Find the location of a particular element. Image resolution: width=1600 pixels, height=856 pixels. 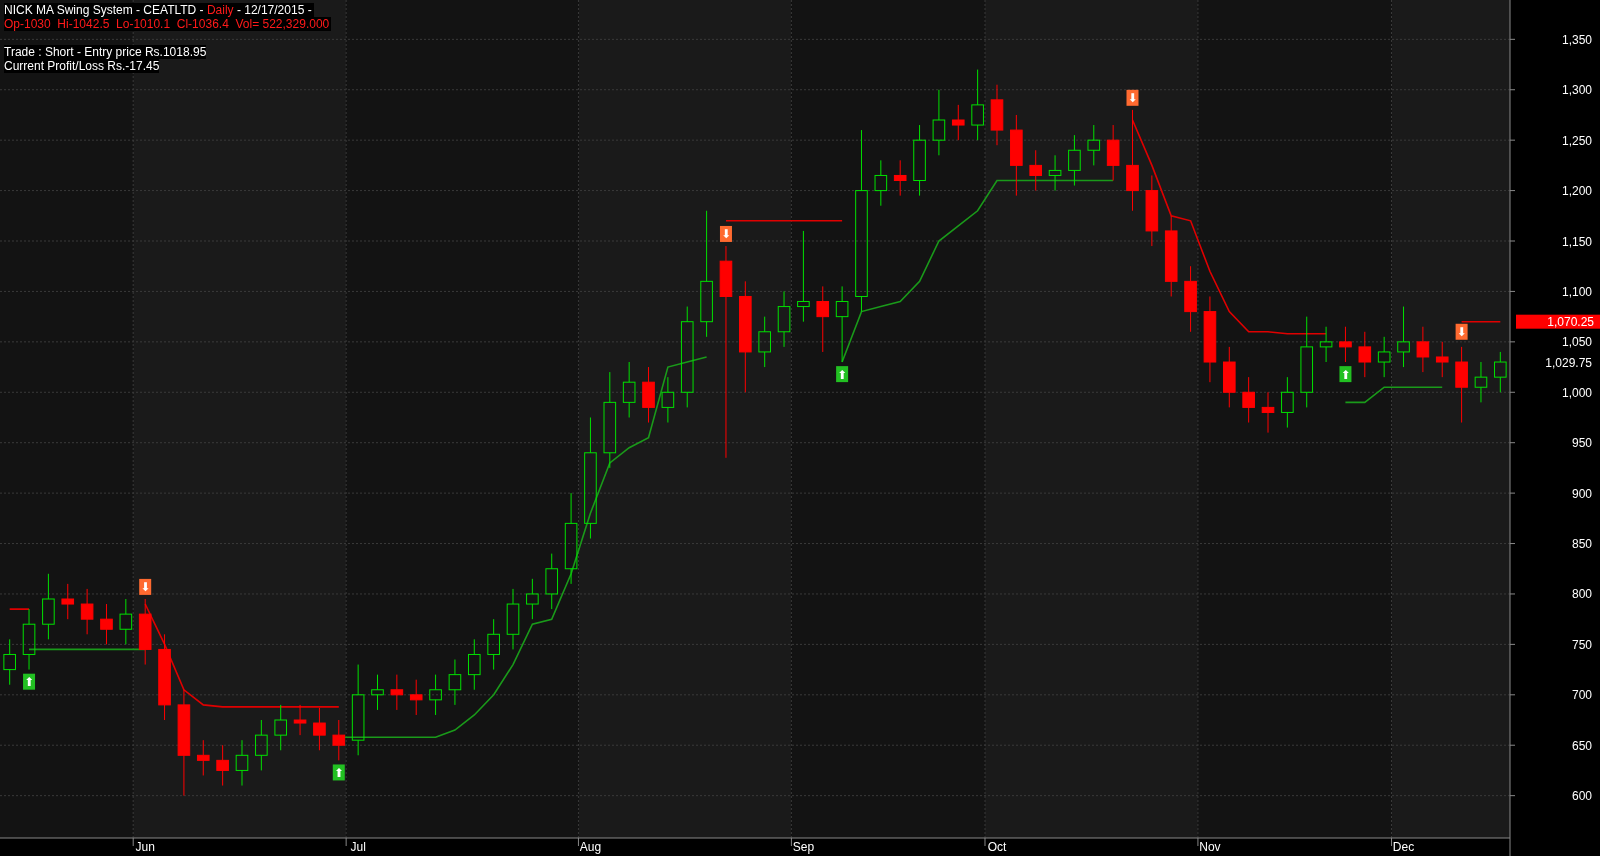

y-axis-label: 950 is located at coordinates (1581, 443).